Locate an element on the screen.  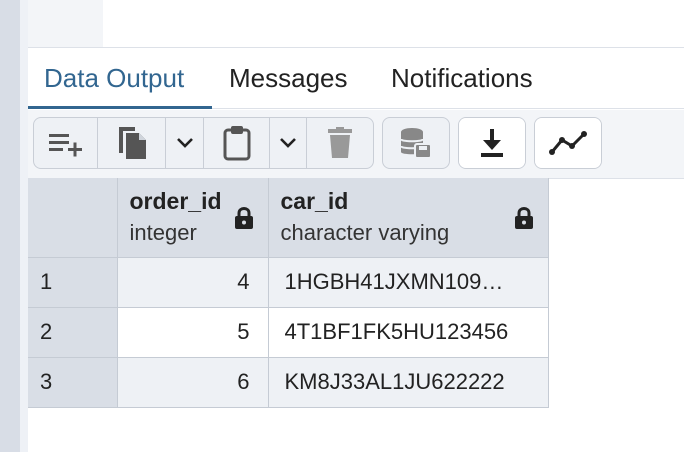
paste-button is located at coordinates (237, 143).